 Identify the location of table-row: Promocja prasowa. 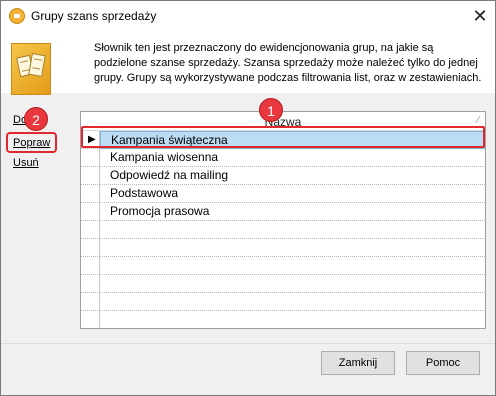
(292, 212).